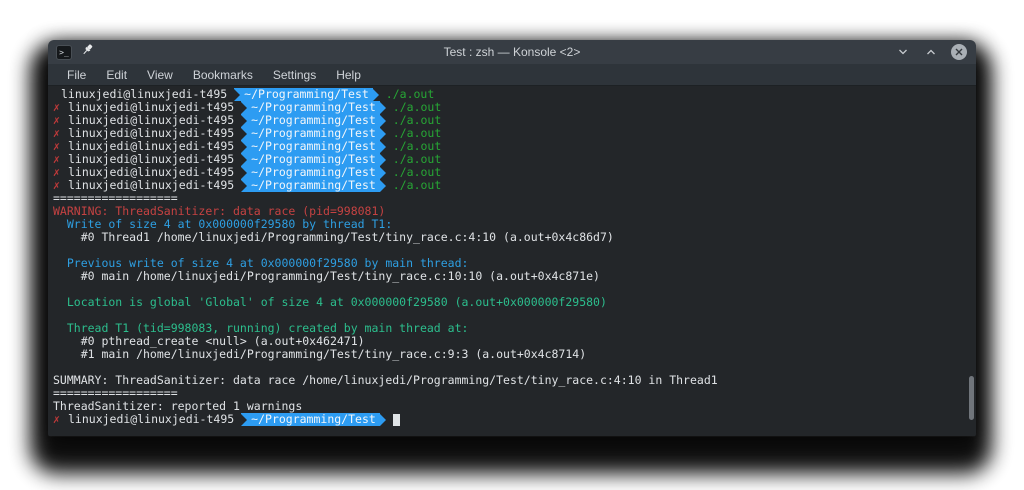 The height and width of the screenshot is (490, 1024). Describe the element at coordinates (87, 52) in the screenshot. I see `pin-icon` at that location.